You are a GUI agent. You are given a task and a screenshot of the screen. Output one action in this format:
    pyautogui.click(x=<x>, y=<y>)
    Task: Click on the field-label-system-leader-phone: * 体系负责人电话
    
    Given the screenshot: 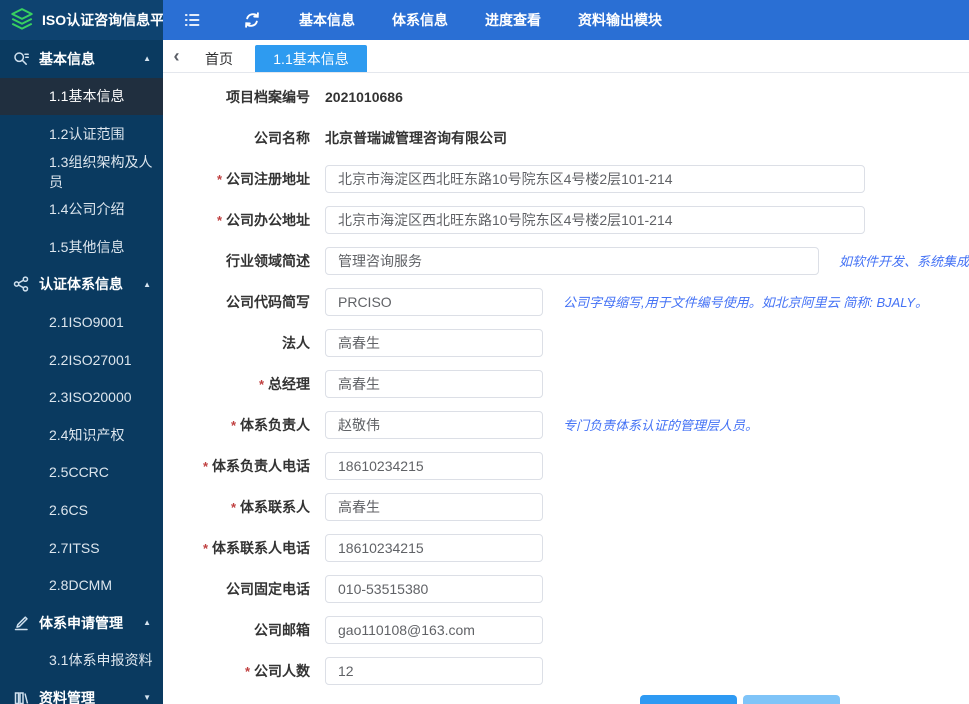 What is the action you would take?
    pyautogui.click(x=256, y=465)
    